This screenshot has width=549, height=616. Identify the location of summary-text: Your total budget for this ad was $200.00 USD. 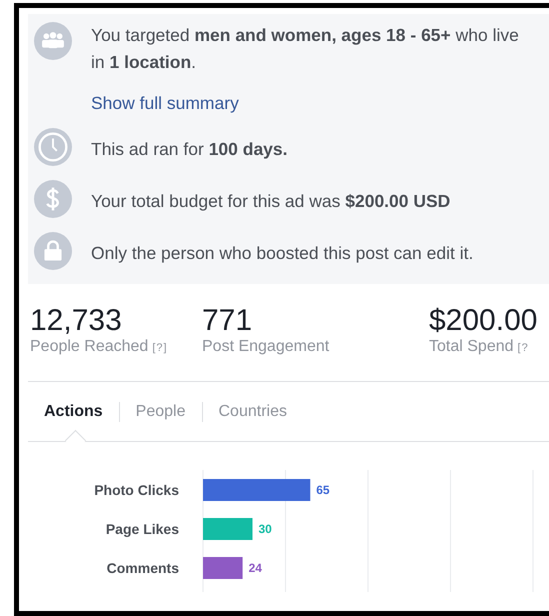
(270, 201).